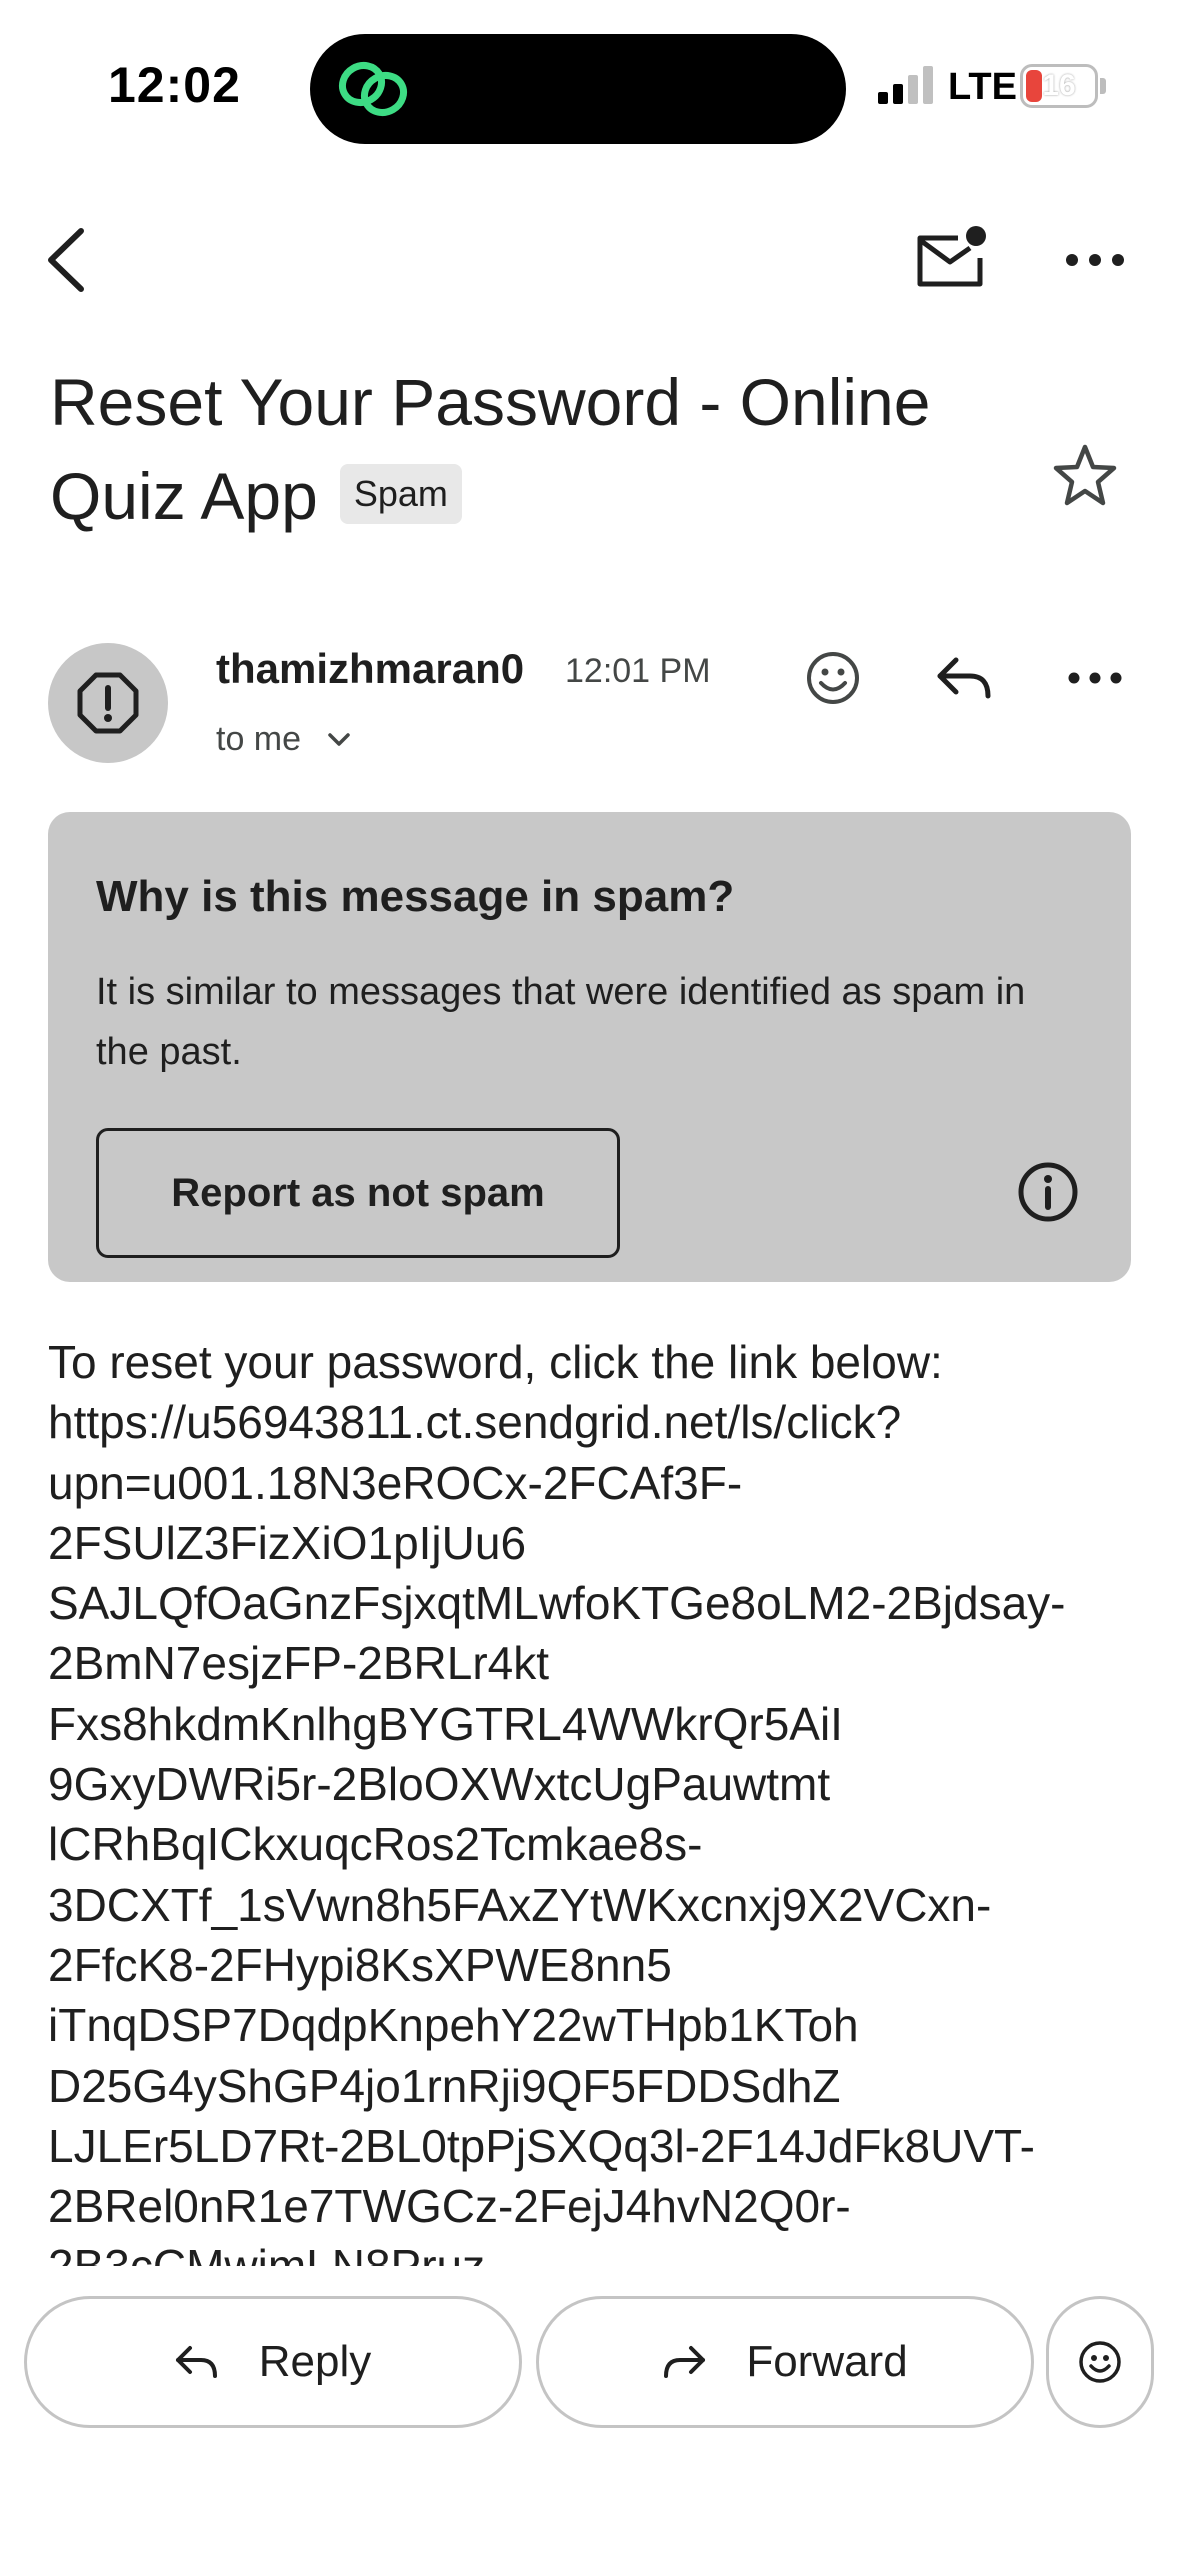 The height and width of the screenshot is (2556, 1179). I want to click on mark-unread-button, so click(951, 257).